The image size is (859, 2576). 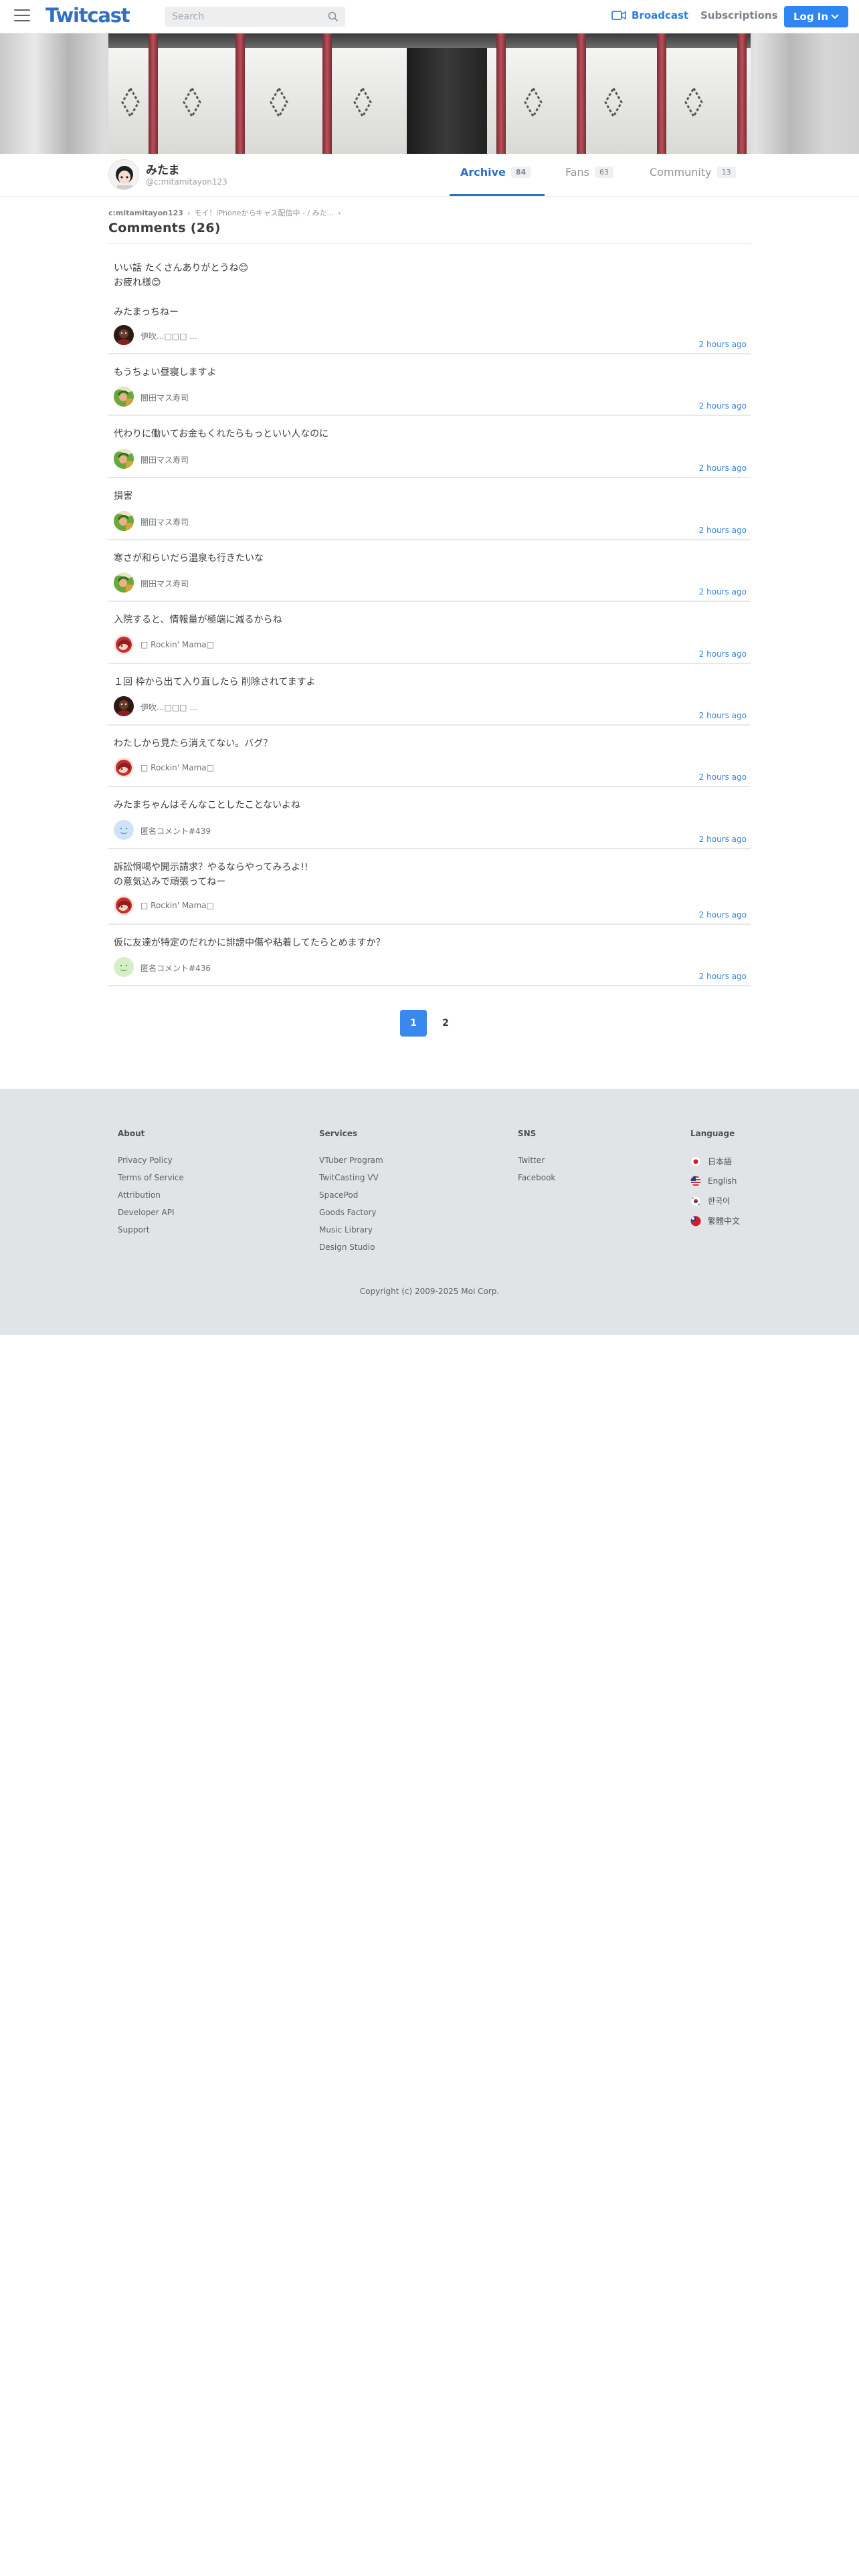 I want to click on active-tab-indicator, so click(x=498, y=195).